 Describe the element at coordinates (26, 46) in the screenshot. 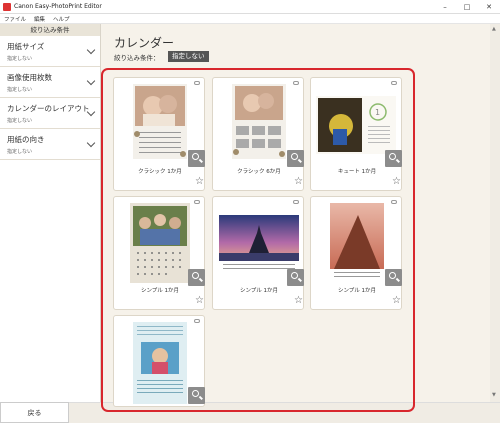

I see `filter-title: 用紙サイズ` at that location.